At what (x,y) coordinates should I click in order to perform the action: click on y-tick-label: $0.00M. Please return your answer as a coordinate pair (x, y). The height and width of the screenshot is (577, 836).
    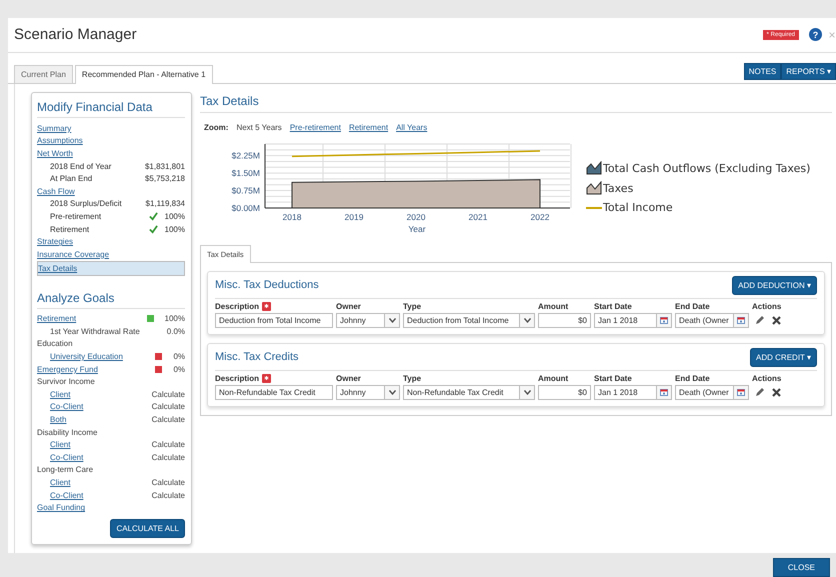
    Looking at the image, I should click on (246, 207).